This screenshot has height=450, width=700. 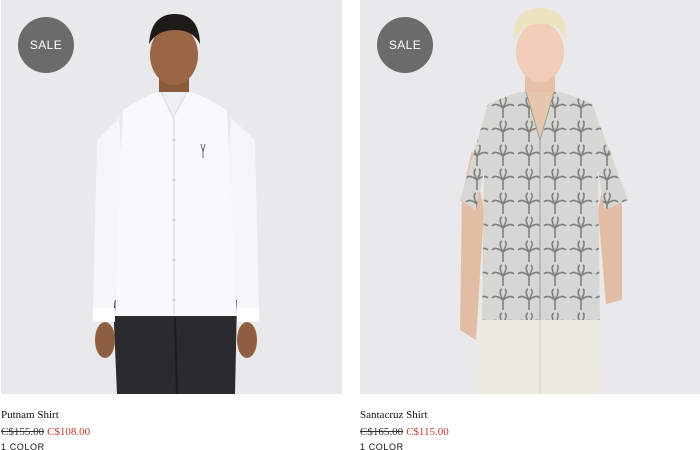 I want to click on sale-price: C$108.00, so click(x=69, y=432).